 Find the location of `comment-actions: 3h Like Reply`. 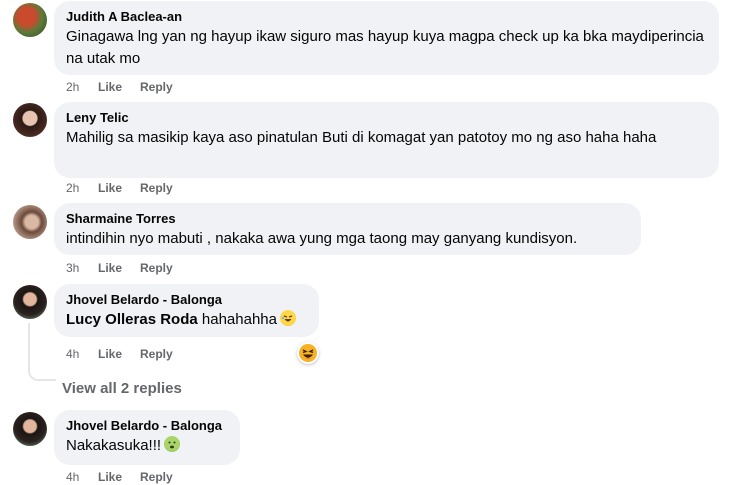

comment-actions: 3h Like Reply is located at coordinates (119, 268).